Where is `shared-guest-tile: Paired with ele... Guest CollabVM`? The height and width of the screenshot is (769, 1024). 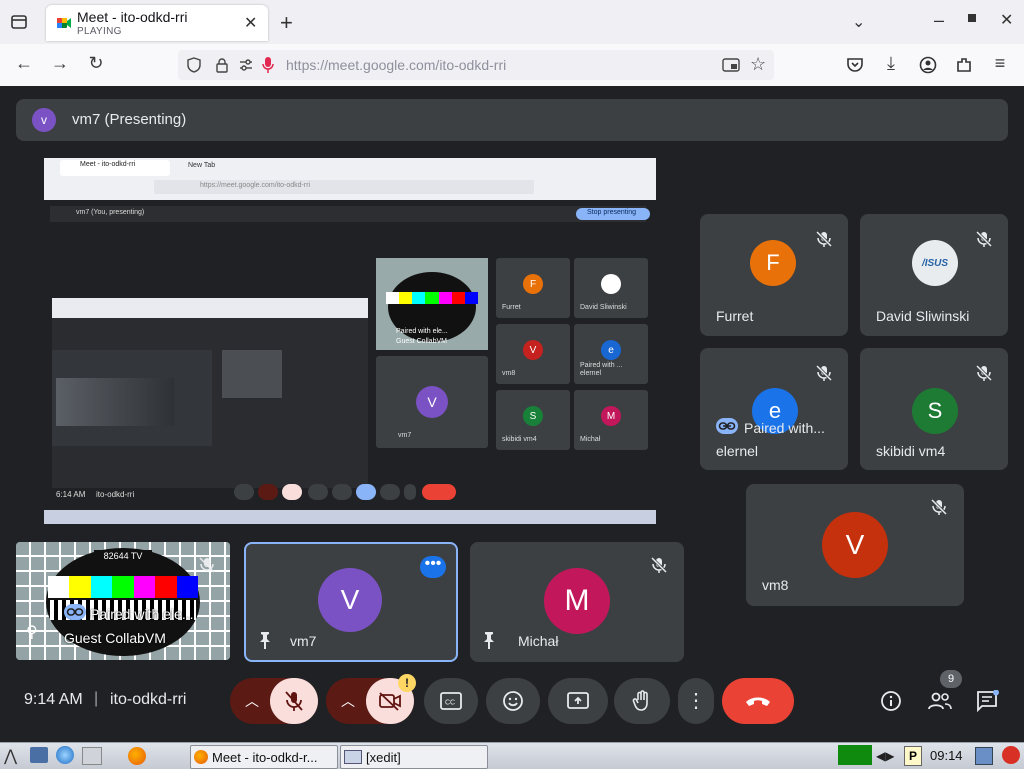 shared-guest-tile: Paired with ele... Guest CollabVM is located at coordinates (432, 304).